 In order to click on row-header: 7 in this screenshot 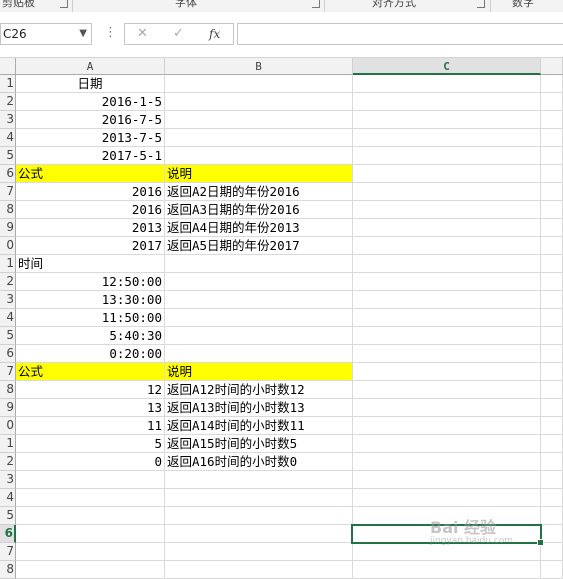, I will do `click(8, 552)`.